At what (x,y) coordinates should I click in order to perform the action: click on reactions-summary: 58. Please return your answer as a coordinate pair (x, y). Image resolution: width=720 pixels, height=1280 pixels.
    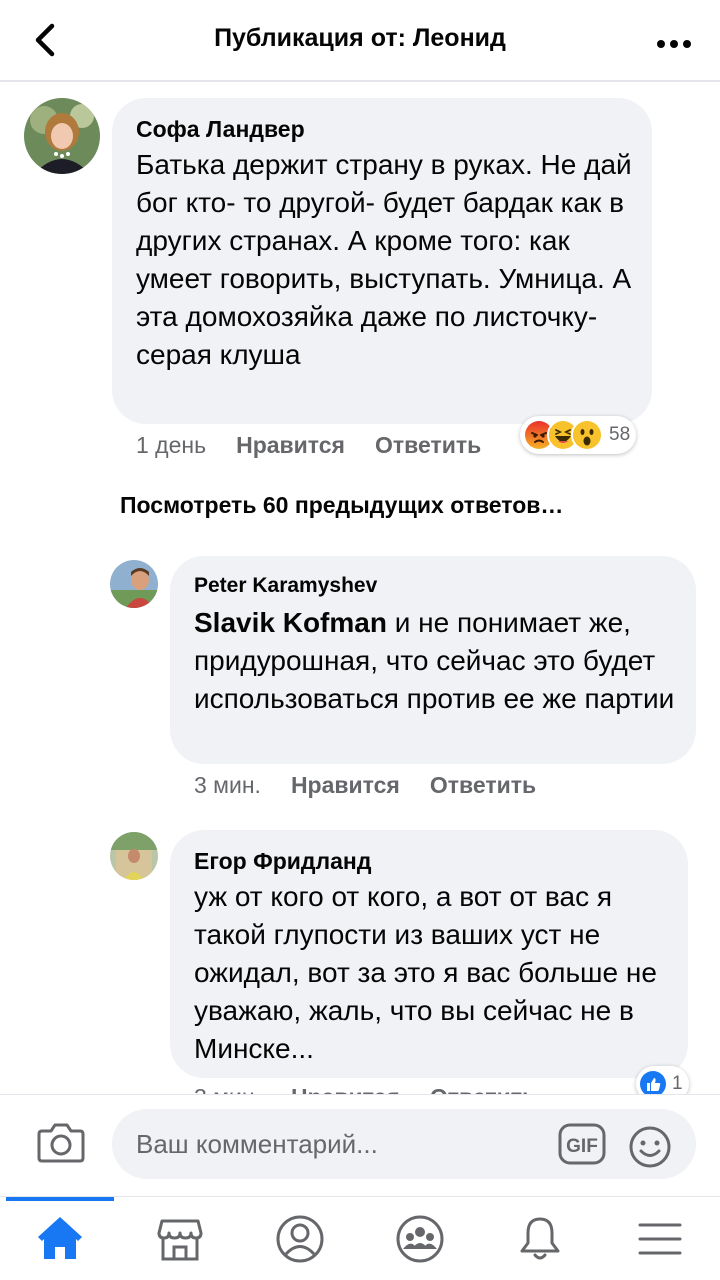
    Looking at the image, I should click on (578, 435).